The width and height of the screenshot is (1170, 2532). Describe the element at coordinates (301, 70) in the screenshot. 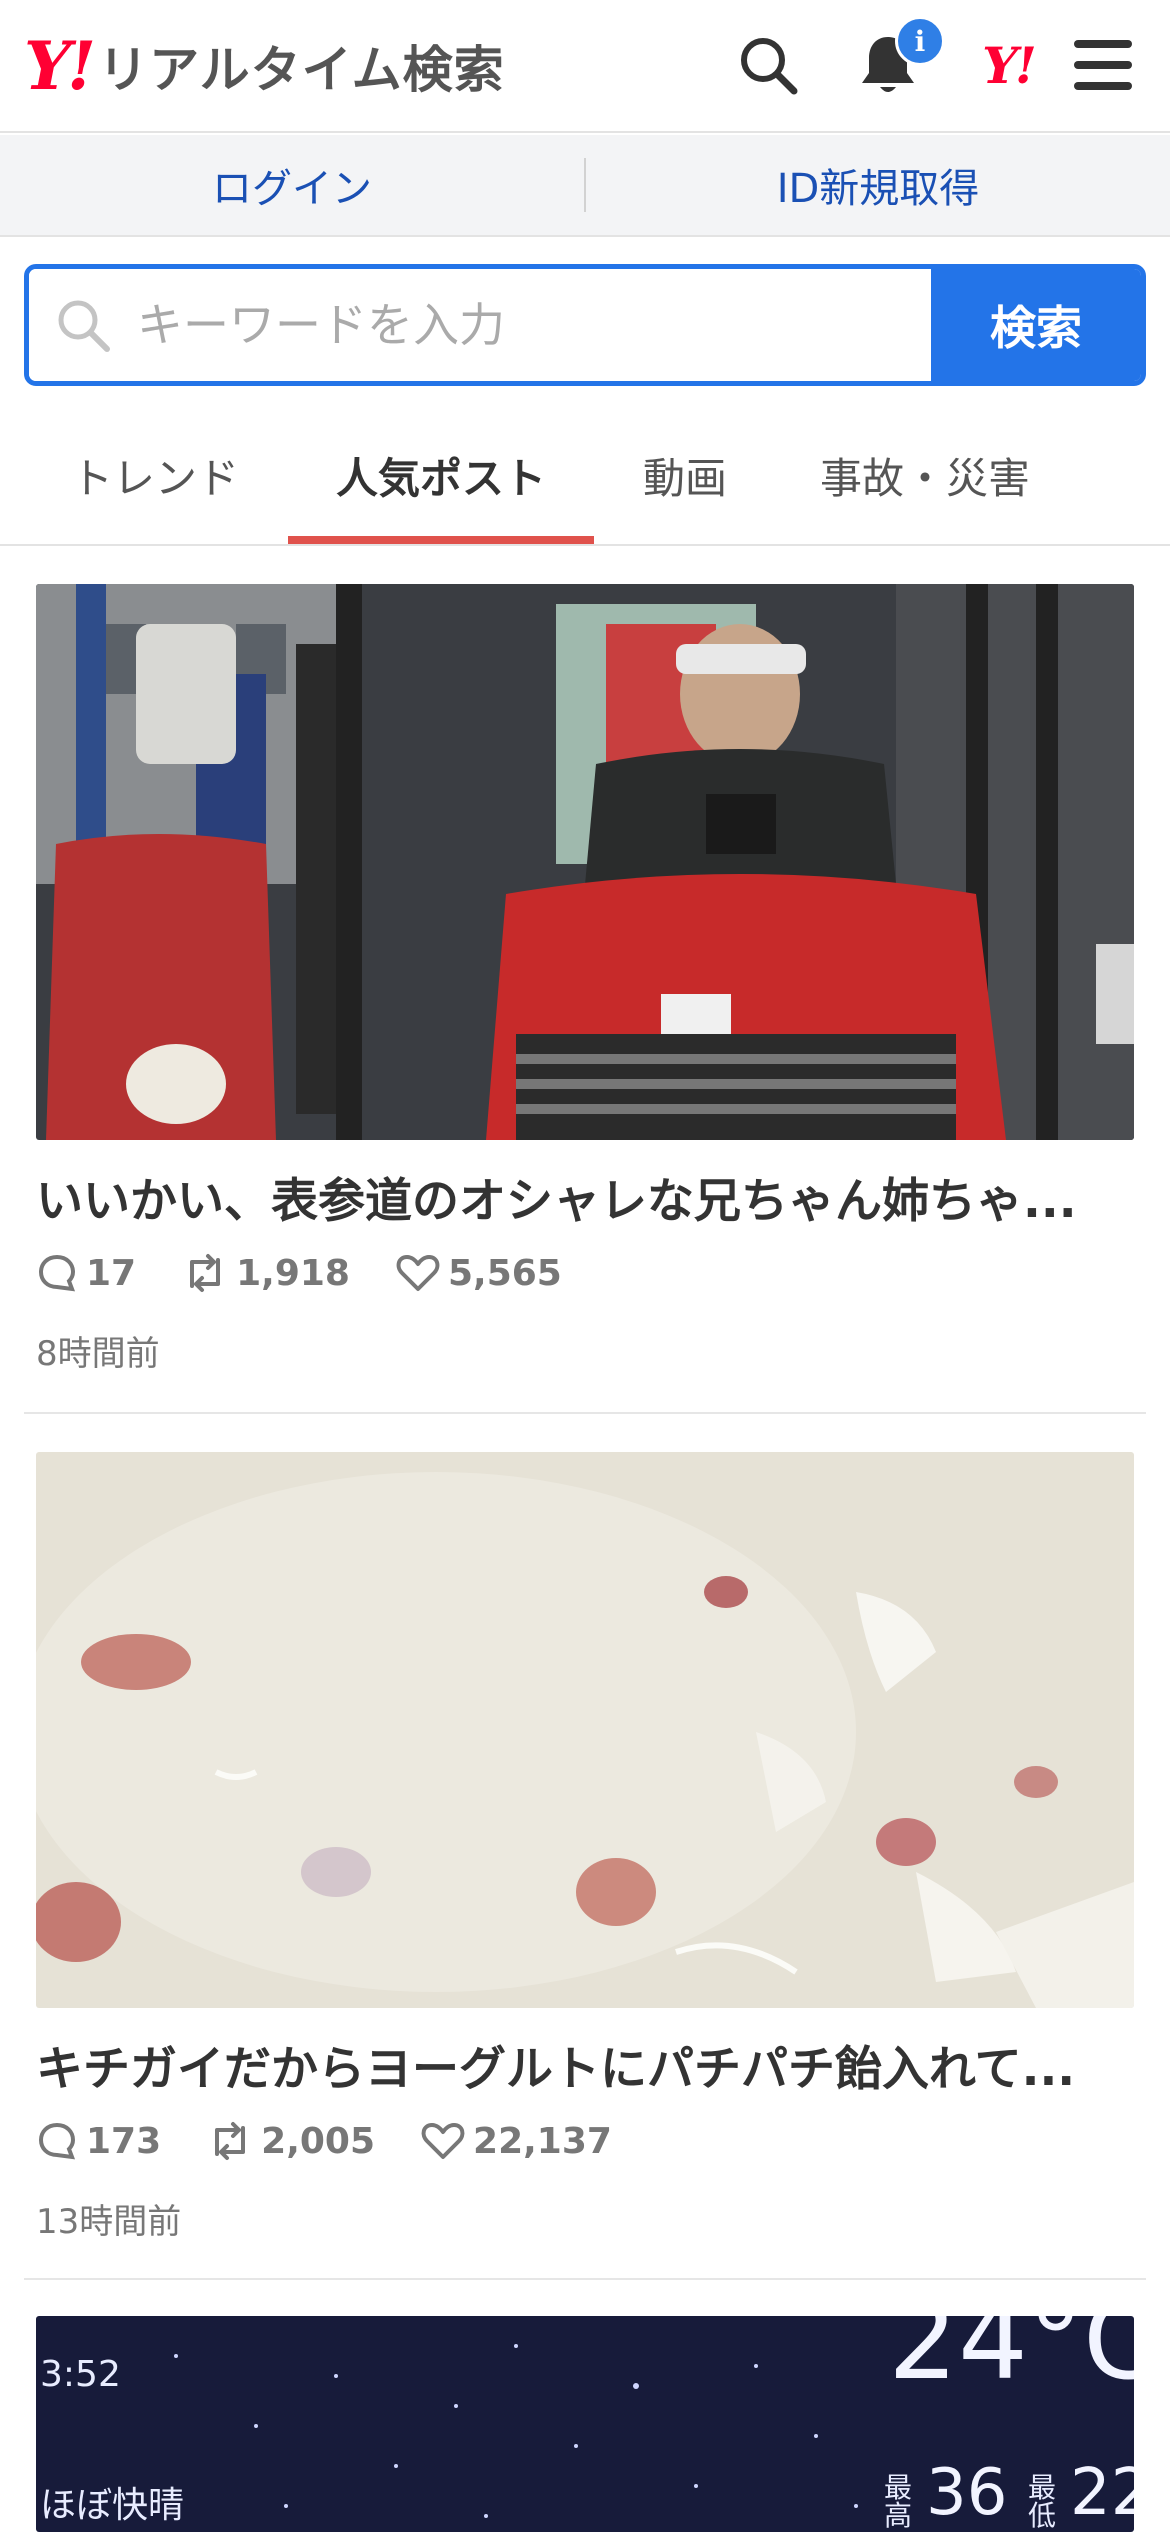

I see `logo-title: リアルタイム検索` at that location.